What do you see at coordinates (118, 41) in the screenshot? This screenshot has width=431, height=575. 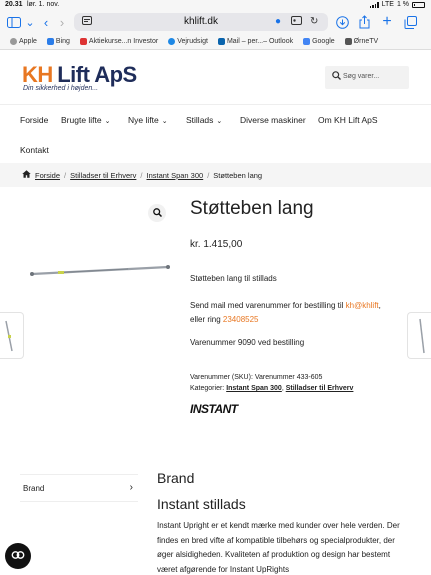 I see `bookmark-aktiekurser: Aktiekurse...n Investor` at bounding box center [118, 41].